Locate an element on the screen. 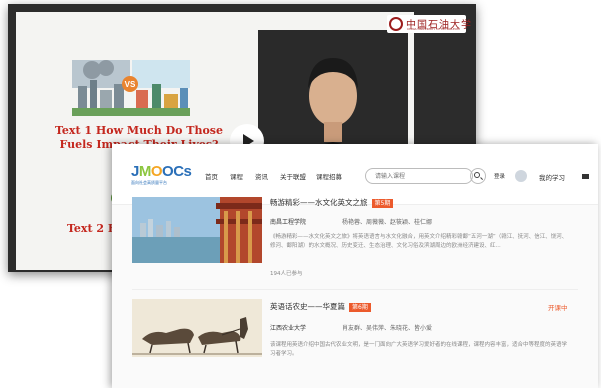 This screenshot has height=388, width=601. term-badge: 第6期 is located at coordinates (360, 307).